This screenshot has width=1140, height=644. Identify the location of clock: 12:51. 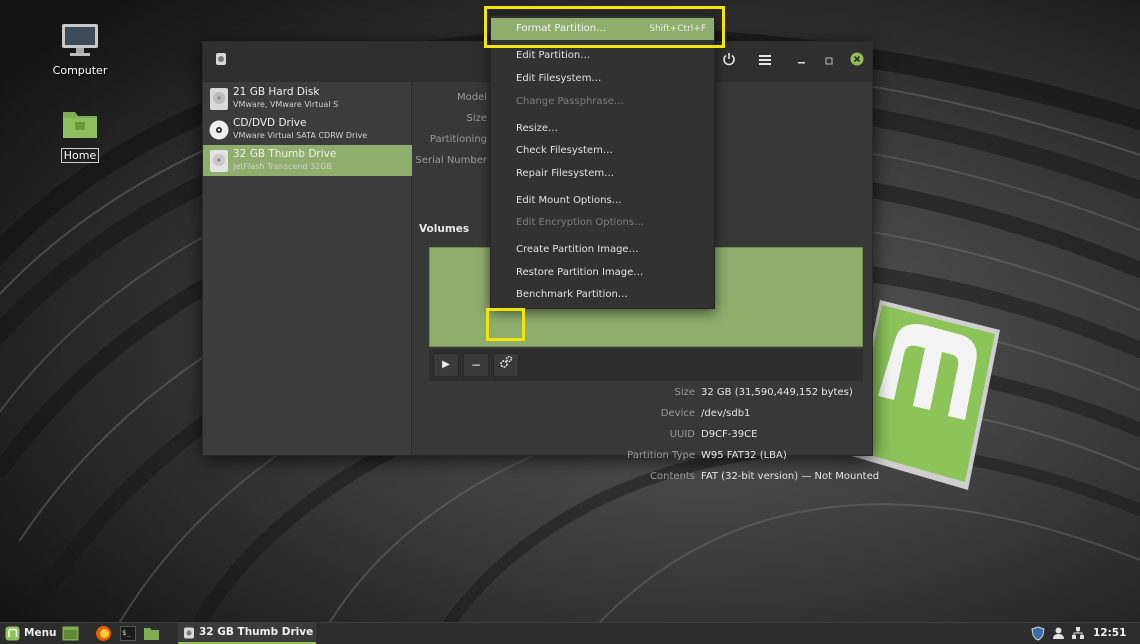
(1109, 633).